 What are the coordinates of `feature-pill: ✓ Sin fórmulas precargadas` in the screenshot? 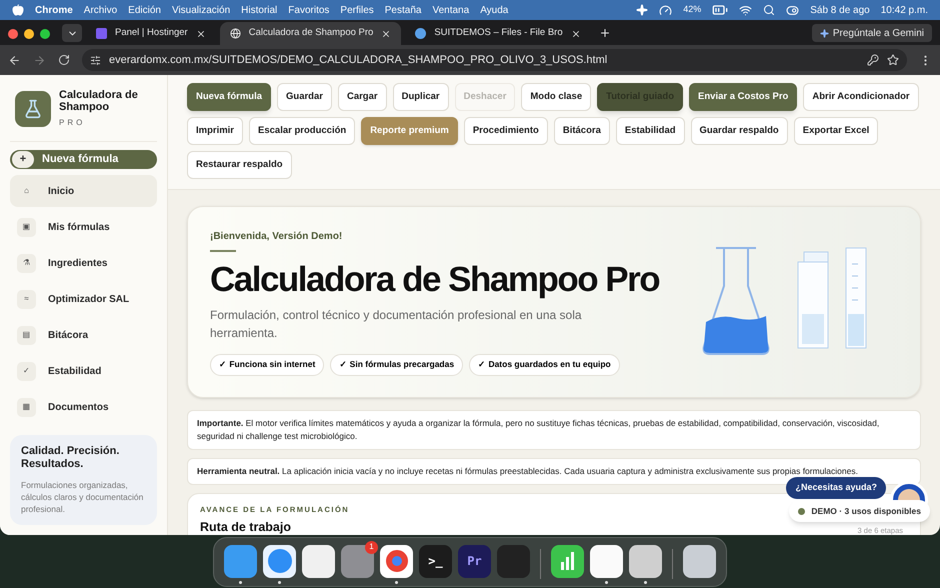 It's located at (397, 365).